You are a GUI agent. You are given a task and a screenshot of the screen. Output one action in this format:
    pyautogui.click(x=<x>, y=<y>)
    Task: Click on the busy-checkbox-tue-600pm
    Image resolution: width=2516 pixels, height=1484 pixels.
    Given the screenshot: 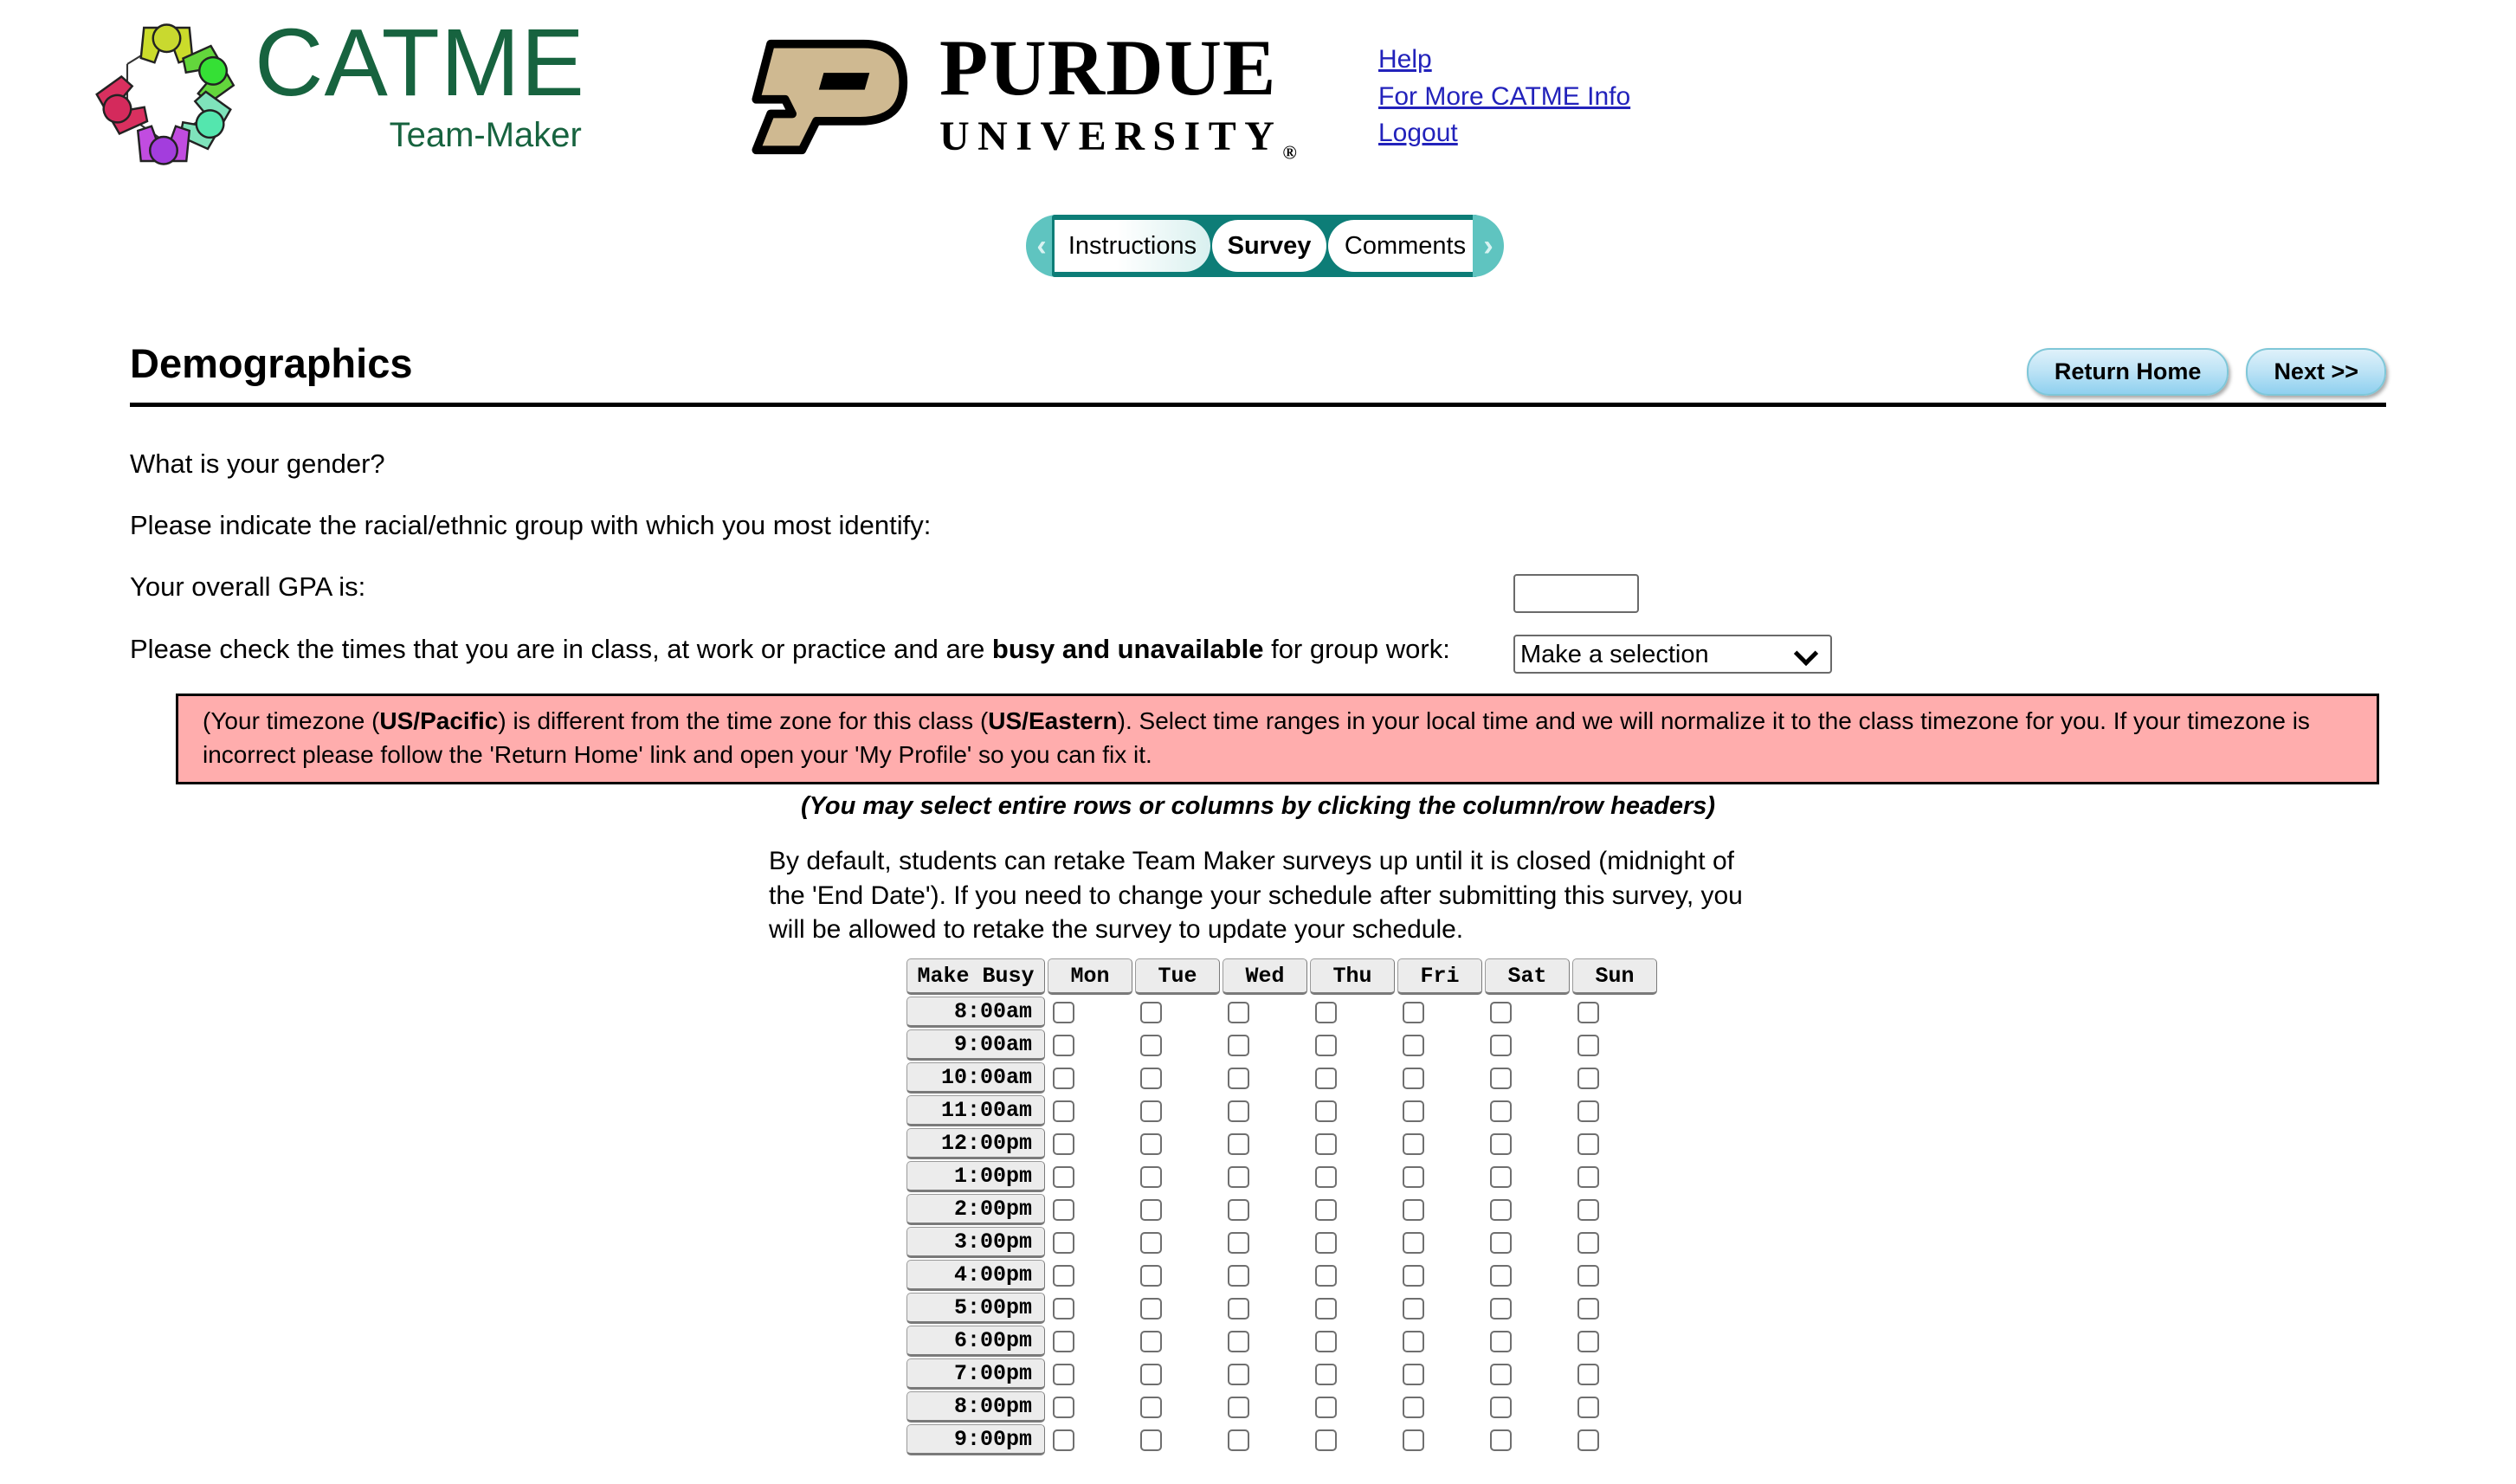 What is the action you would take?
    pyautogui.click(x=1151, y=1341)
    